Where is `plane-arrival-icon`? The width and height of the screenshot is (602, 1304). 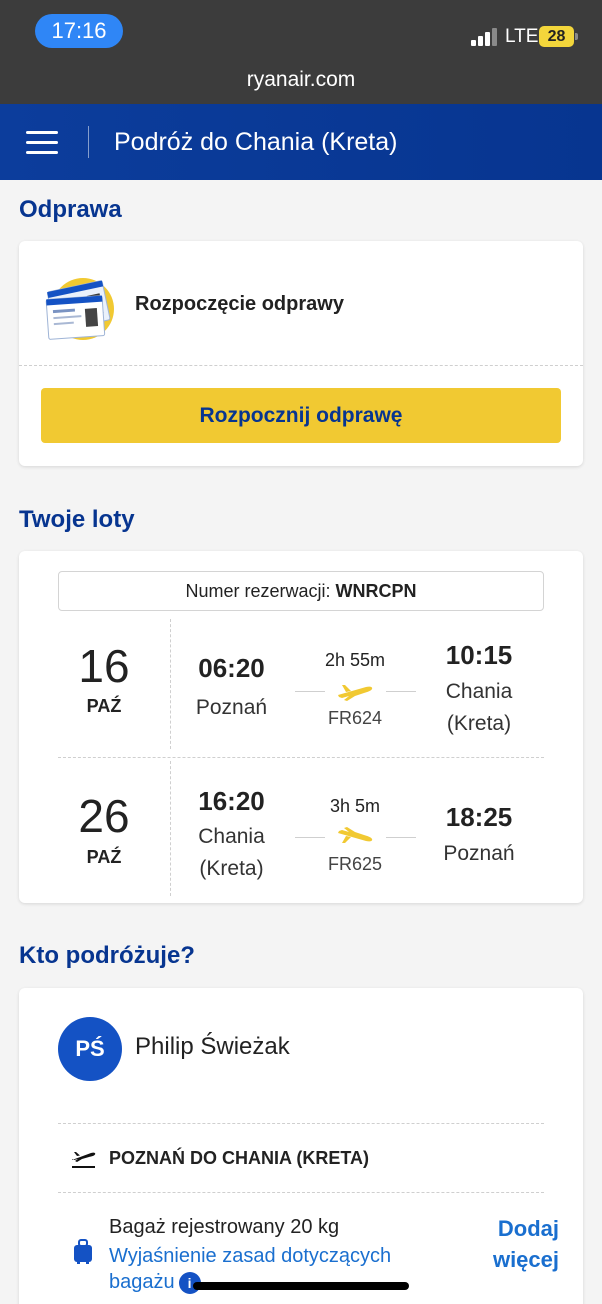
plane-arrival-icon is located at coordinates (355, 835).